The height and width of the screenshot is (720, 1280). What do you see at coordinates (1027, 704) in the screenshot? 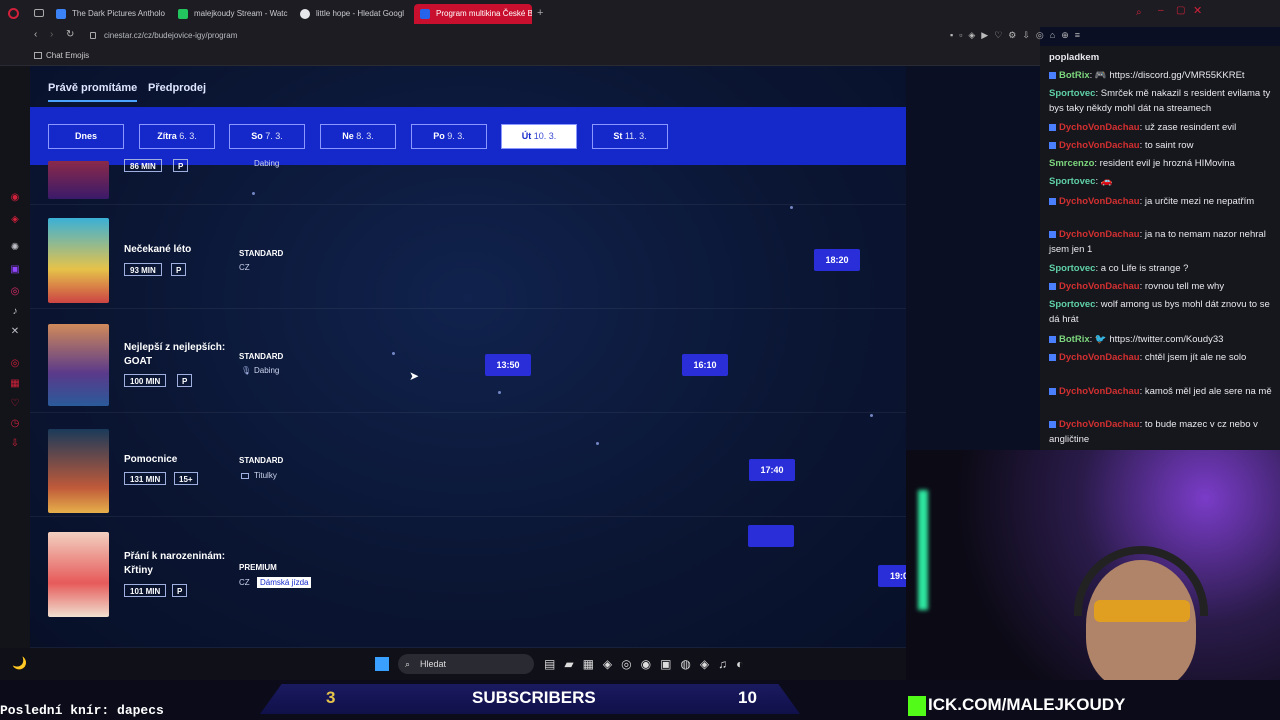
I see `kick-channel-url: ICK.COM/MALEJKOUDY` at bounding box center [1027, 704].